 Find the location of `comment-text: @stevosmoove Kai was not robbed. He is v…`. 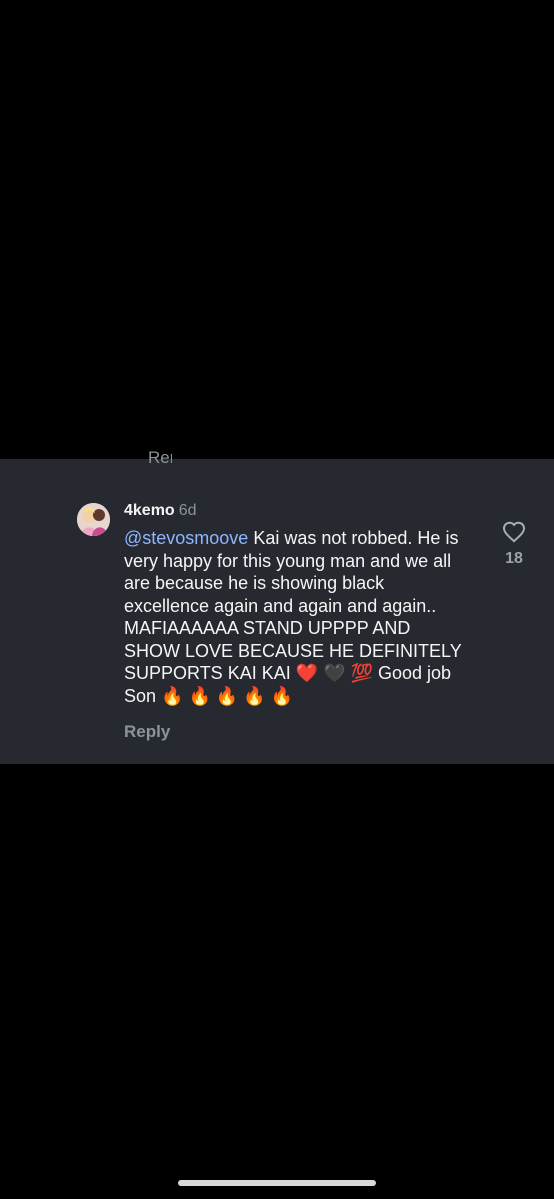

comment-text: @stevosmoove Kai was not robbed. He is v… is located at coordinates (294, 617).